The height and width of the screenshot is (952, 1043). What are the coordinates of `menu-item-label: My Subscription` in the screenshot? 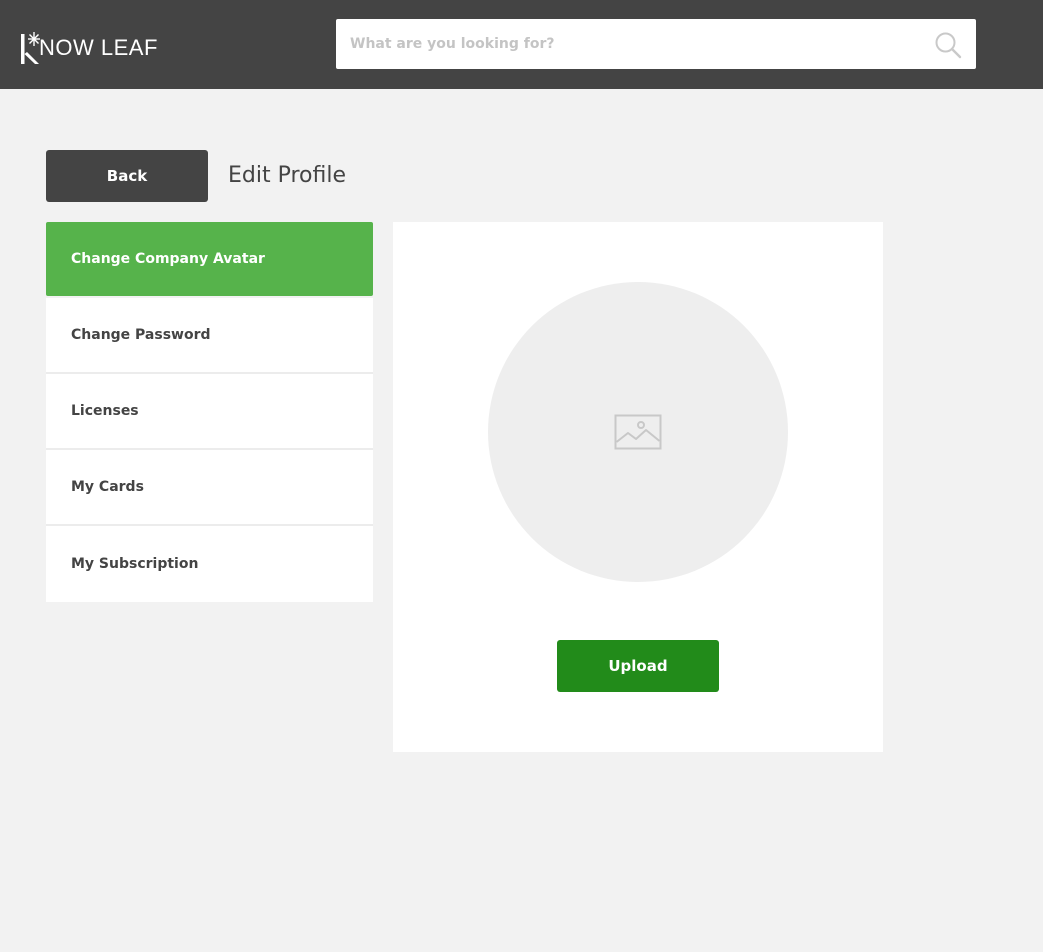 It's located at (135, 564).